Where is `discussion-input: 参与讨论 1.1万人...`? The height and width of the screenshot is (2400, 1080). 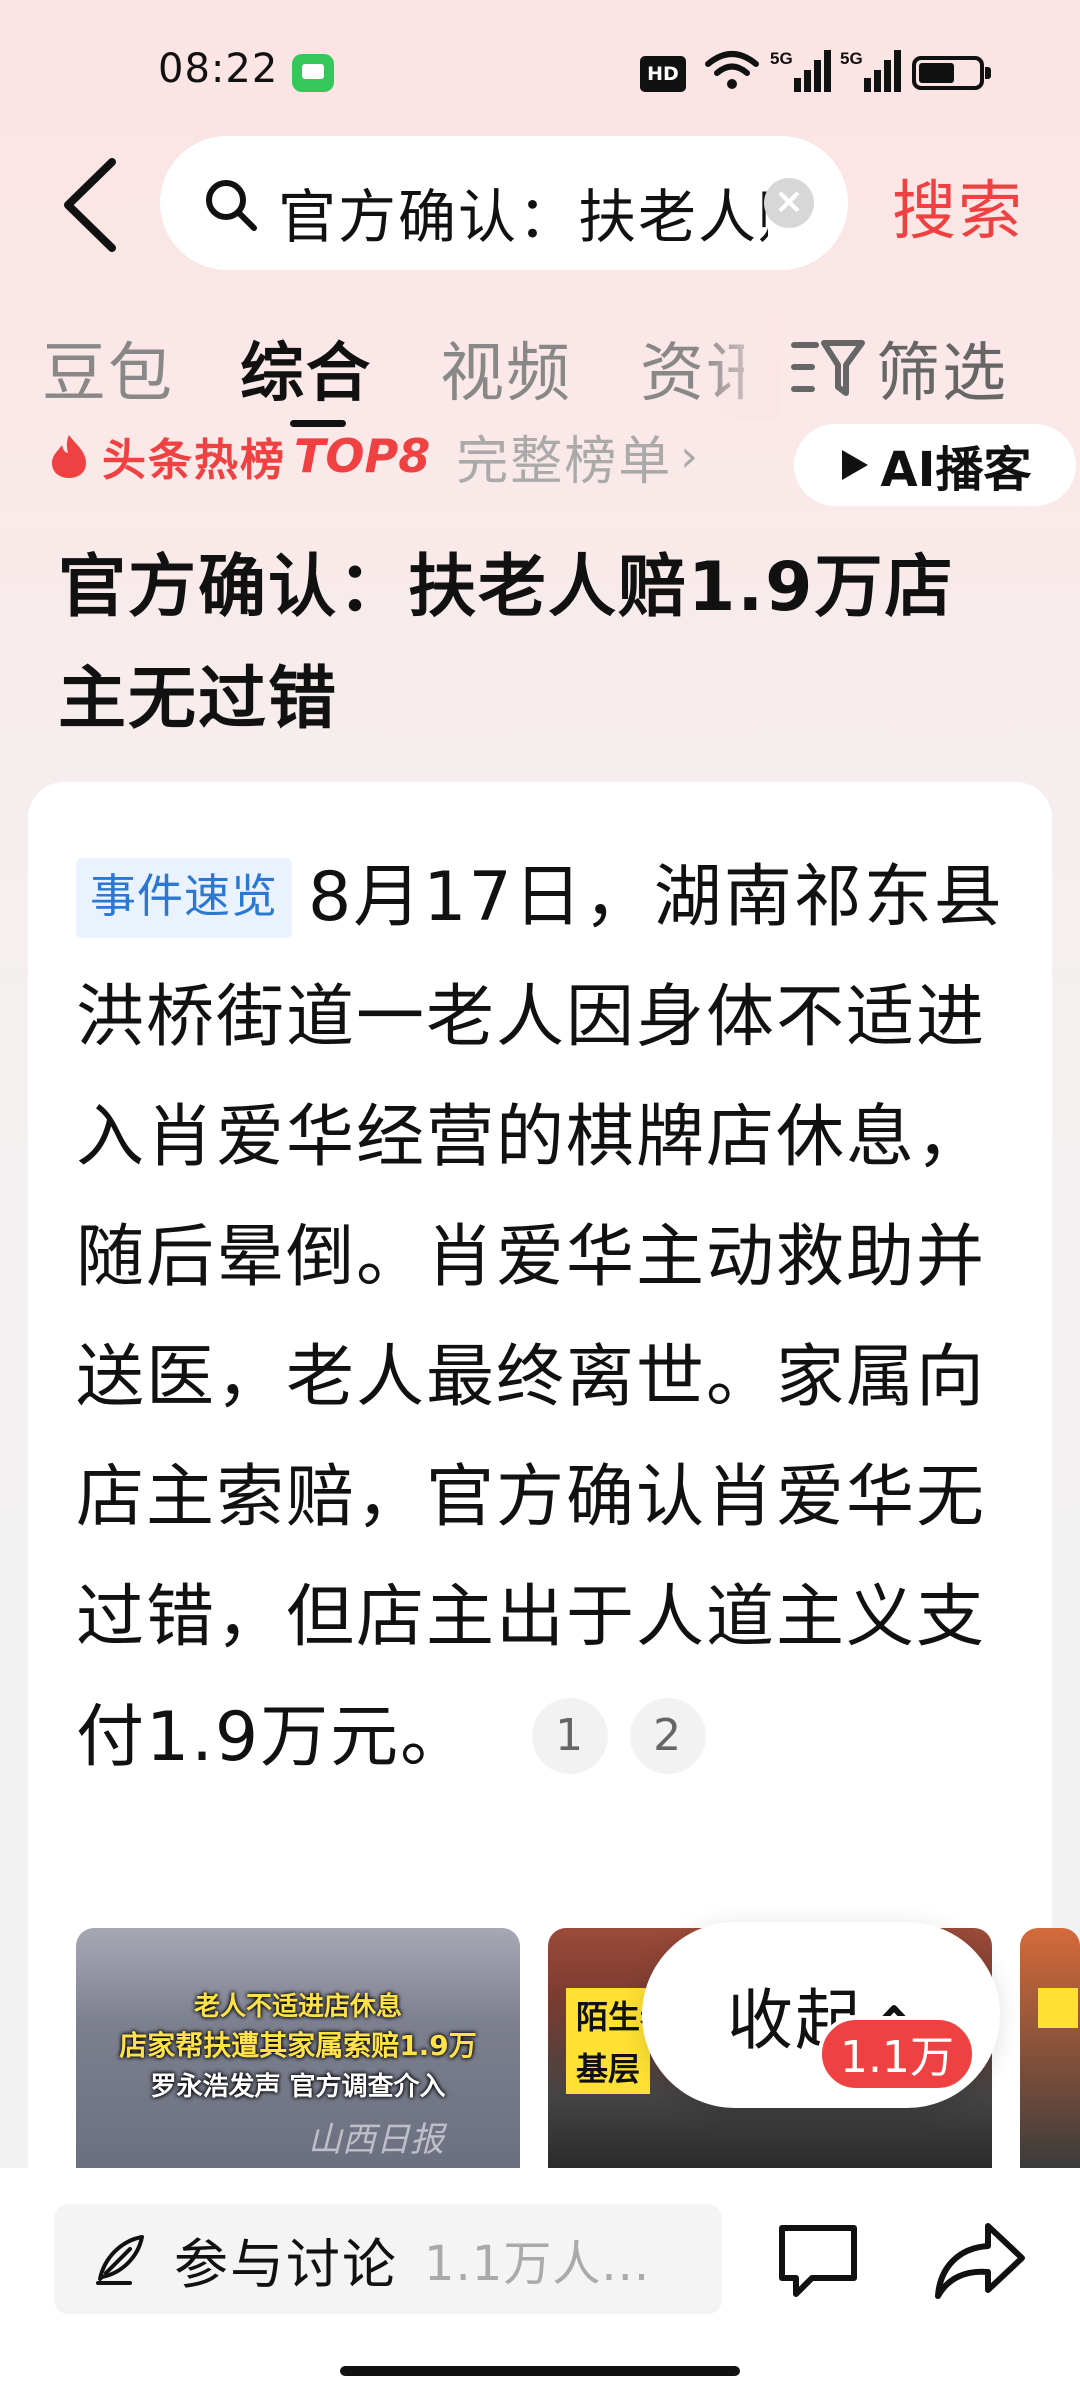
discussion-input: 参与讨论 1.1万人... is located at coordinates (388, 2259).